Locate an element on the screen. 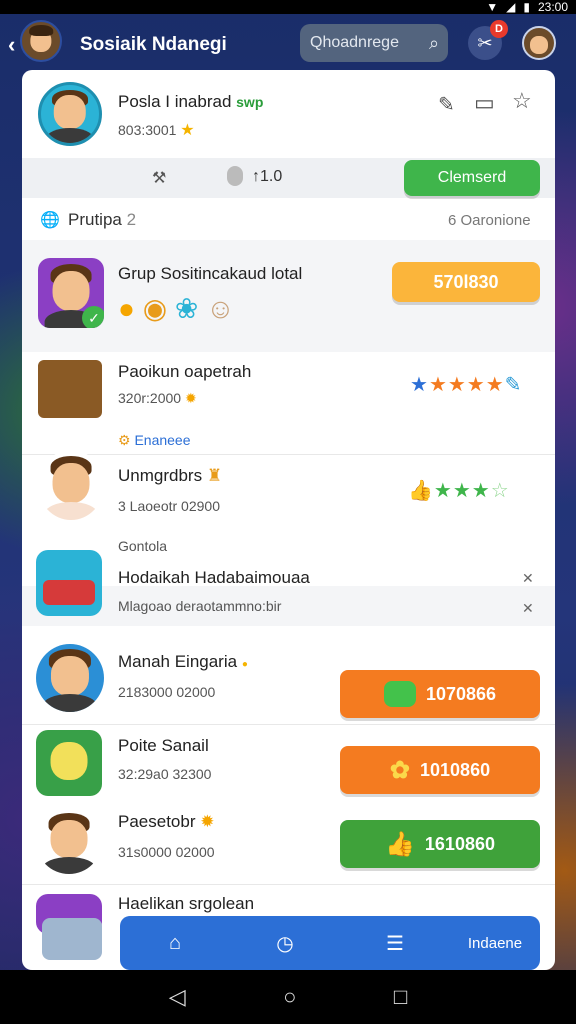 This screenshot has width=576, height=1024. bookmark-icon: ▭ is located at coordinates (484, 103).